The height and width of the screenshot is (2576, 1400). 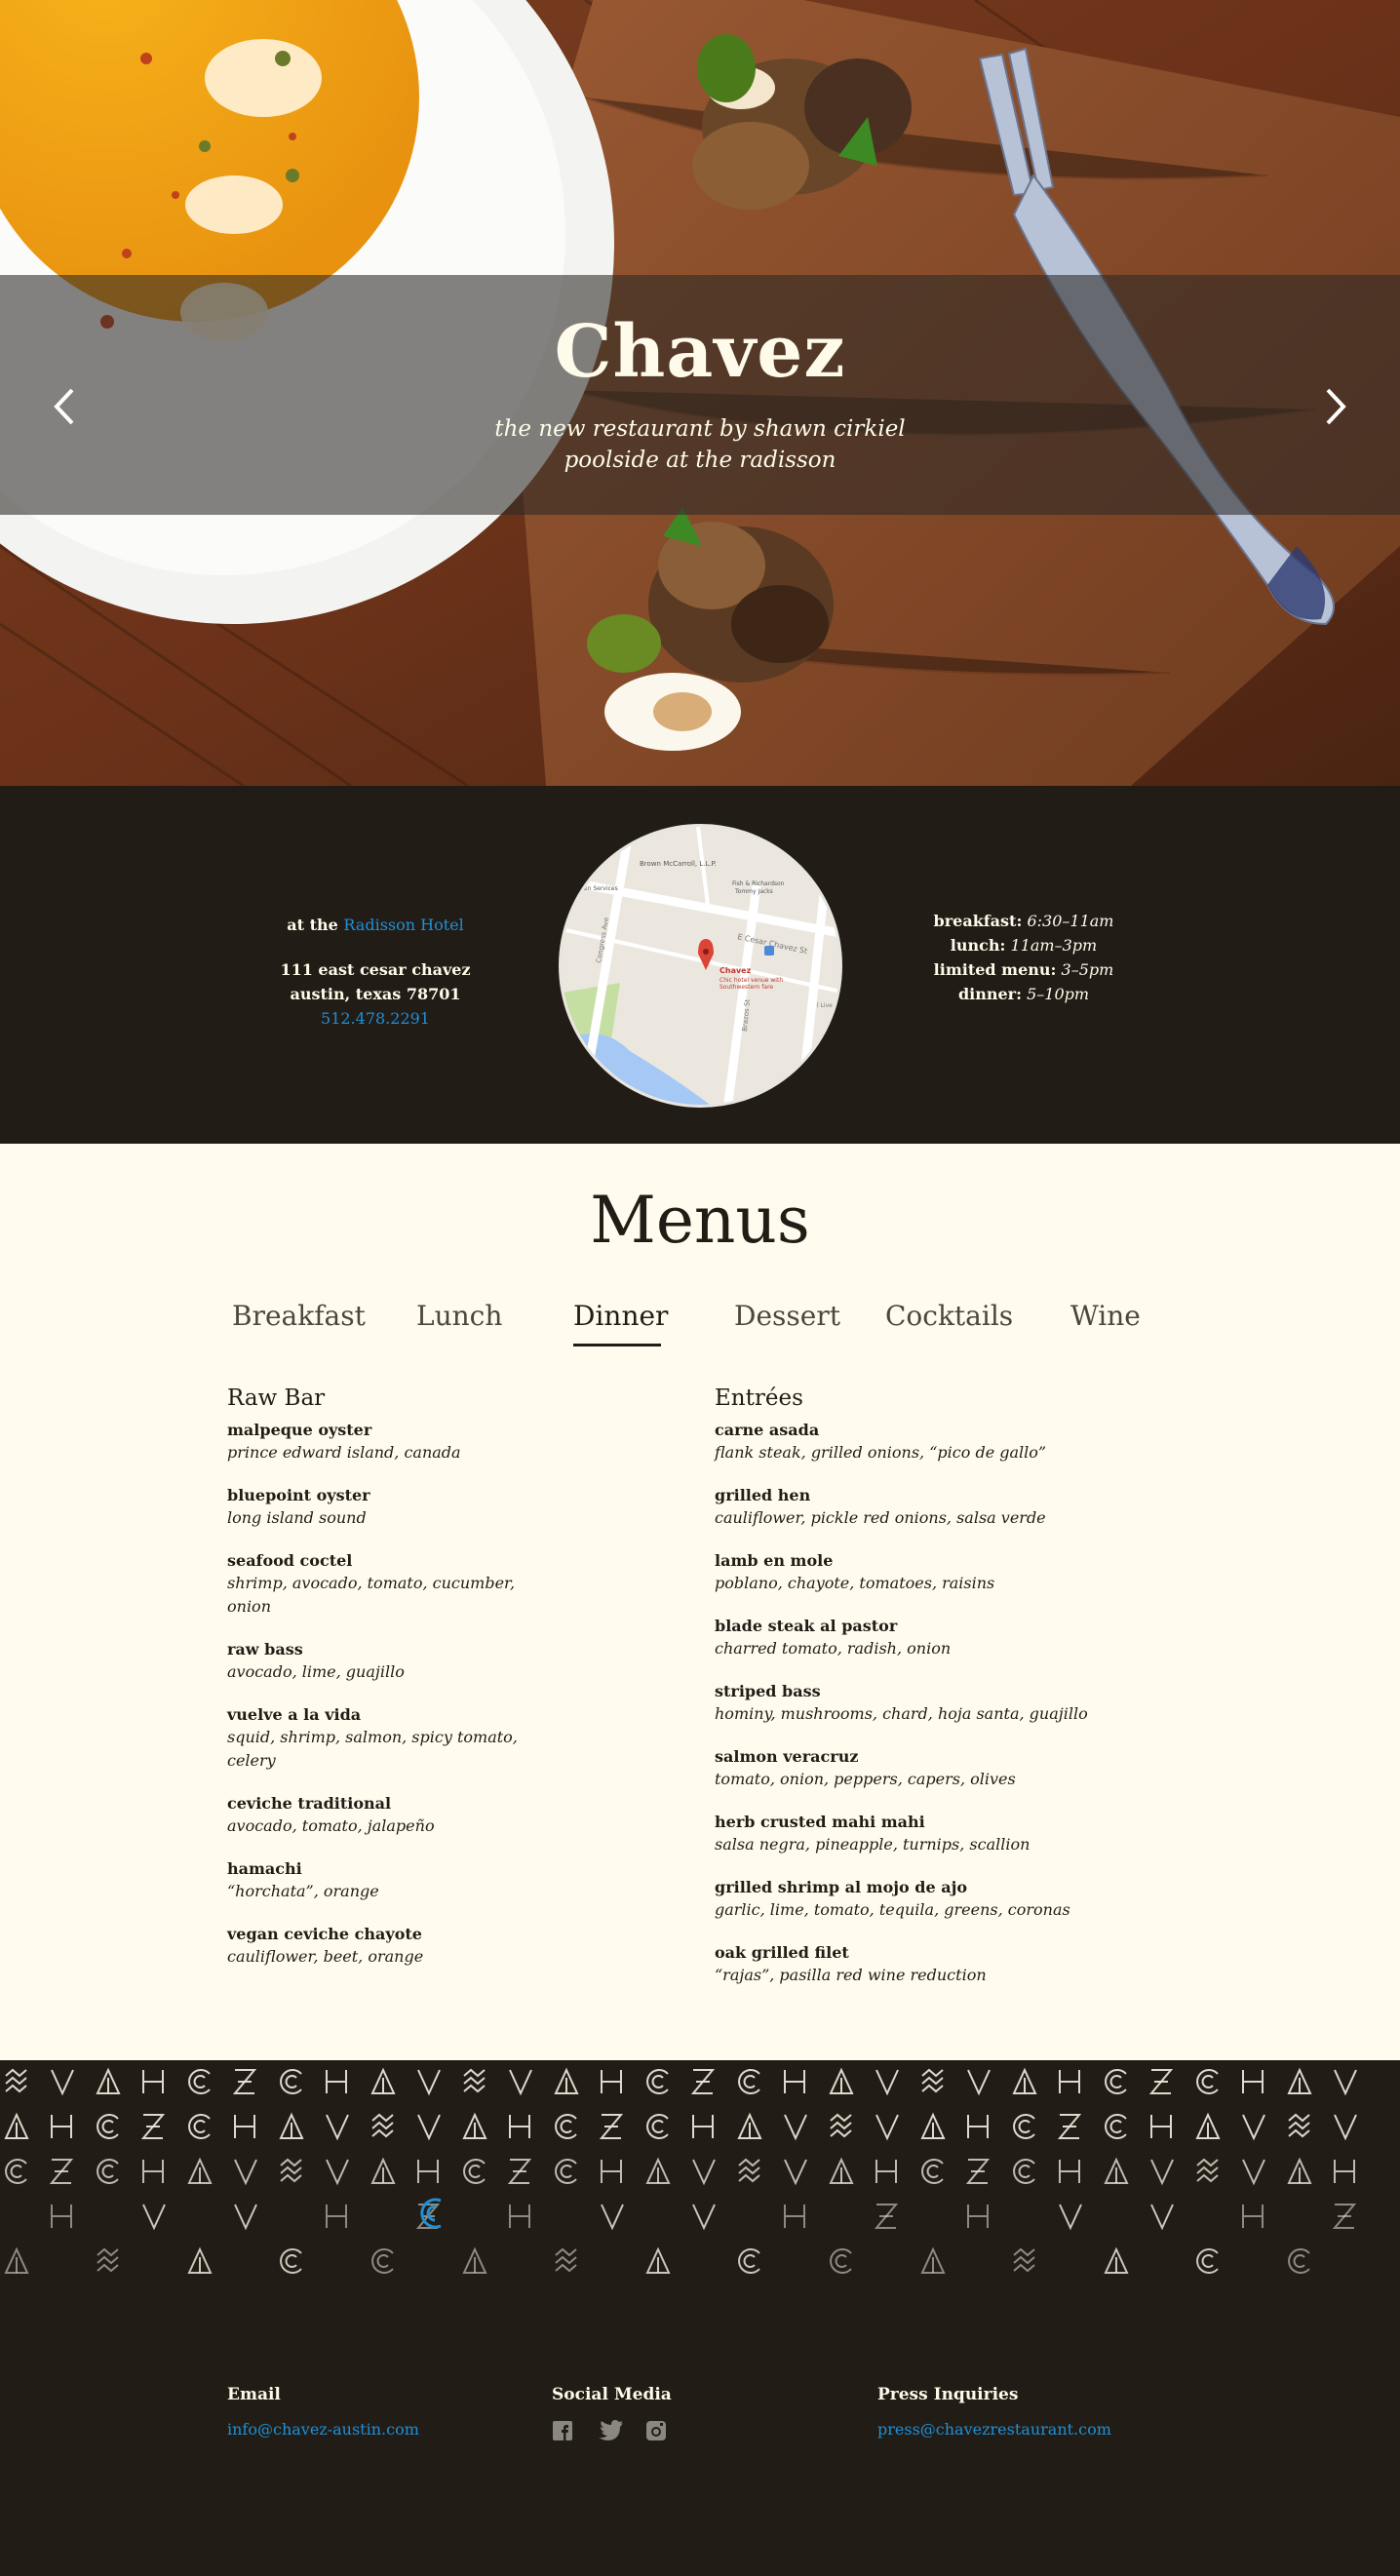 I want to click on hero-tagline-line-2: poolside at the radisson, so click(x=700, y=460).